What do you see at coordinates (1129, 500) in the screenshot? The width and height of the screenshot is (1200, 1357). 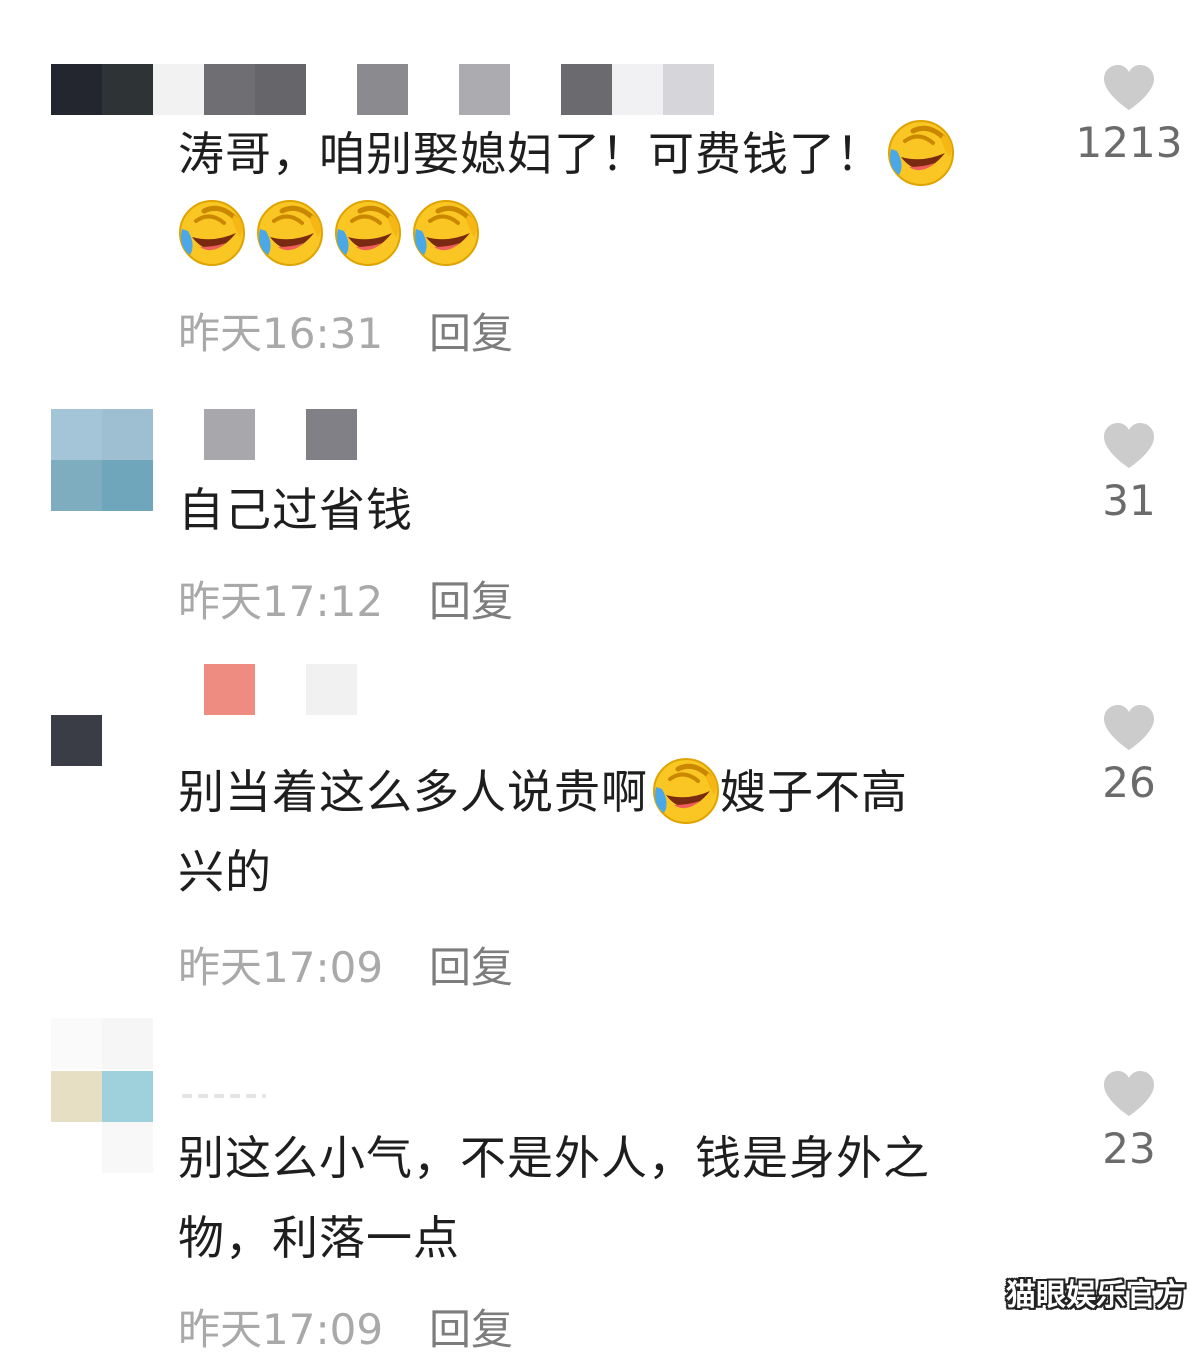 I see `like-count: 31` at bounding box center [1129, 500].